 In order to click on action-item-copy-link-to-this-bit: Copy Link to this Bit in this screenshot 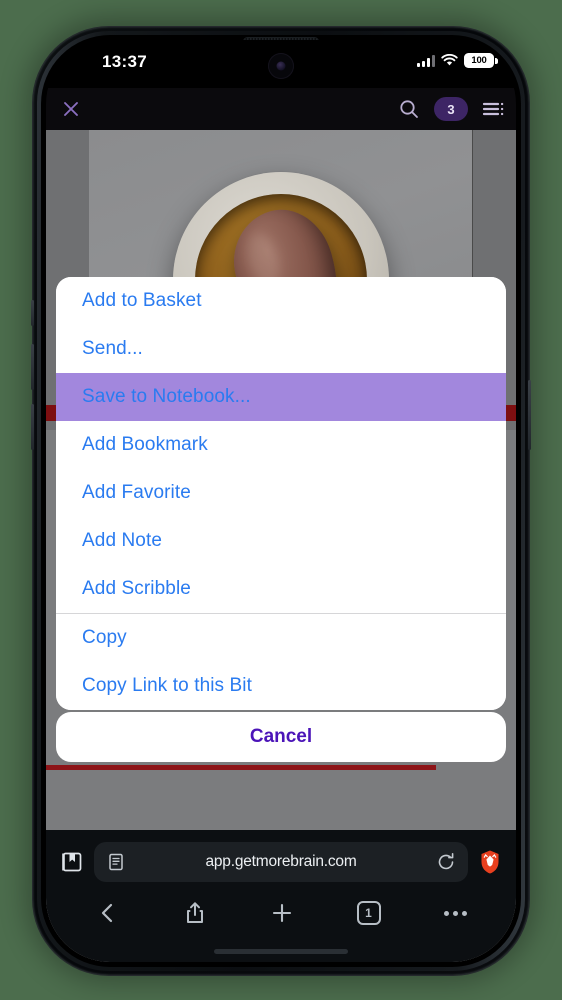, I will do `click(281, 686)`.